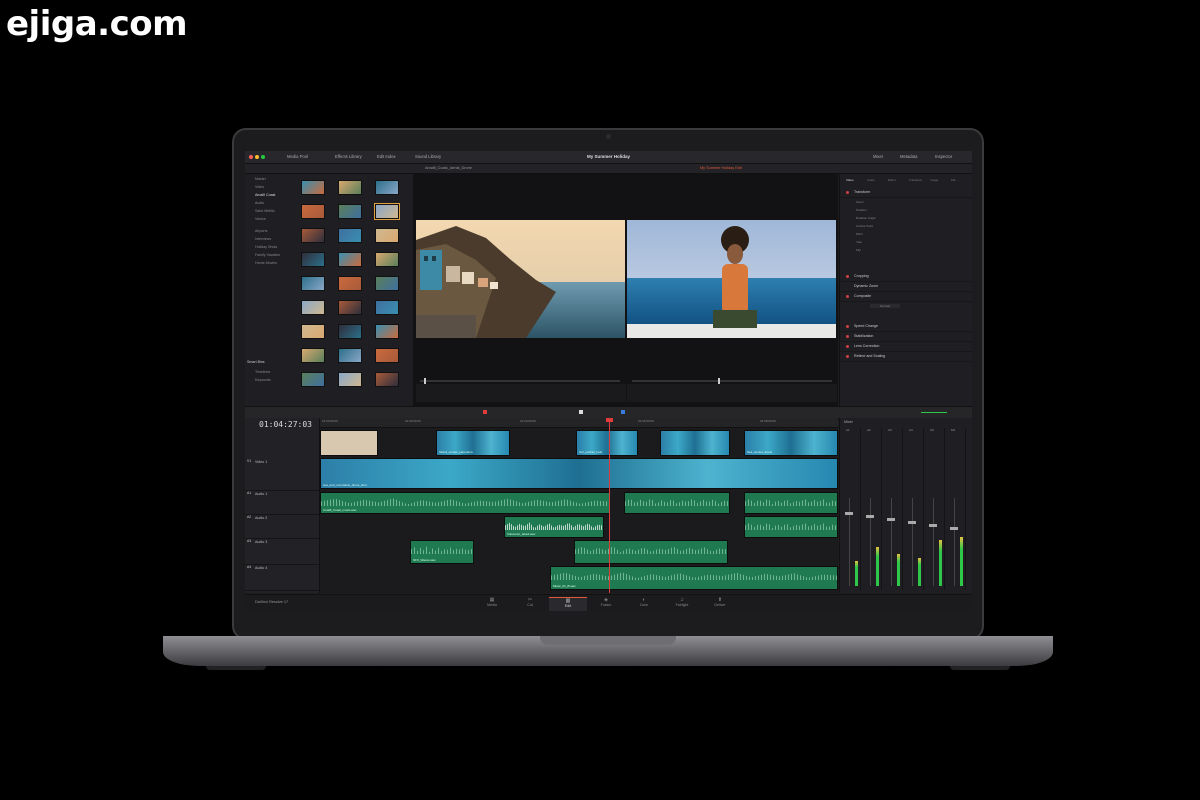 This screenshot has width=1200, height=800. Describe the element at coordinates (873, 509) in the screenshot. I see `mixer-channel-a2: A2` at that location.